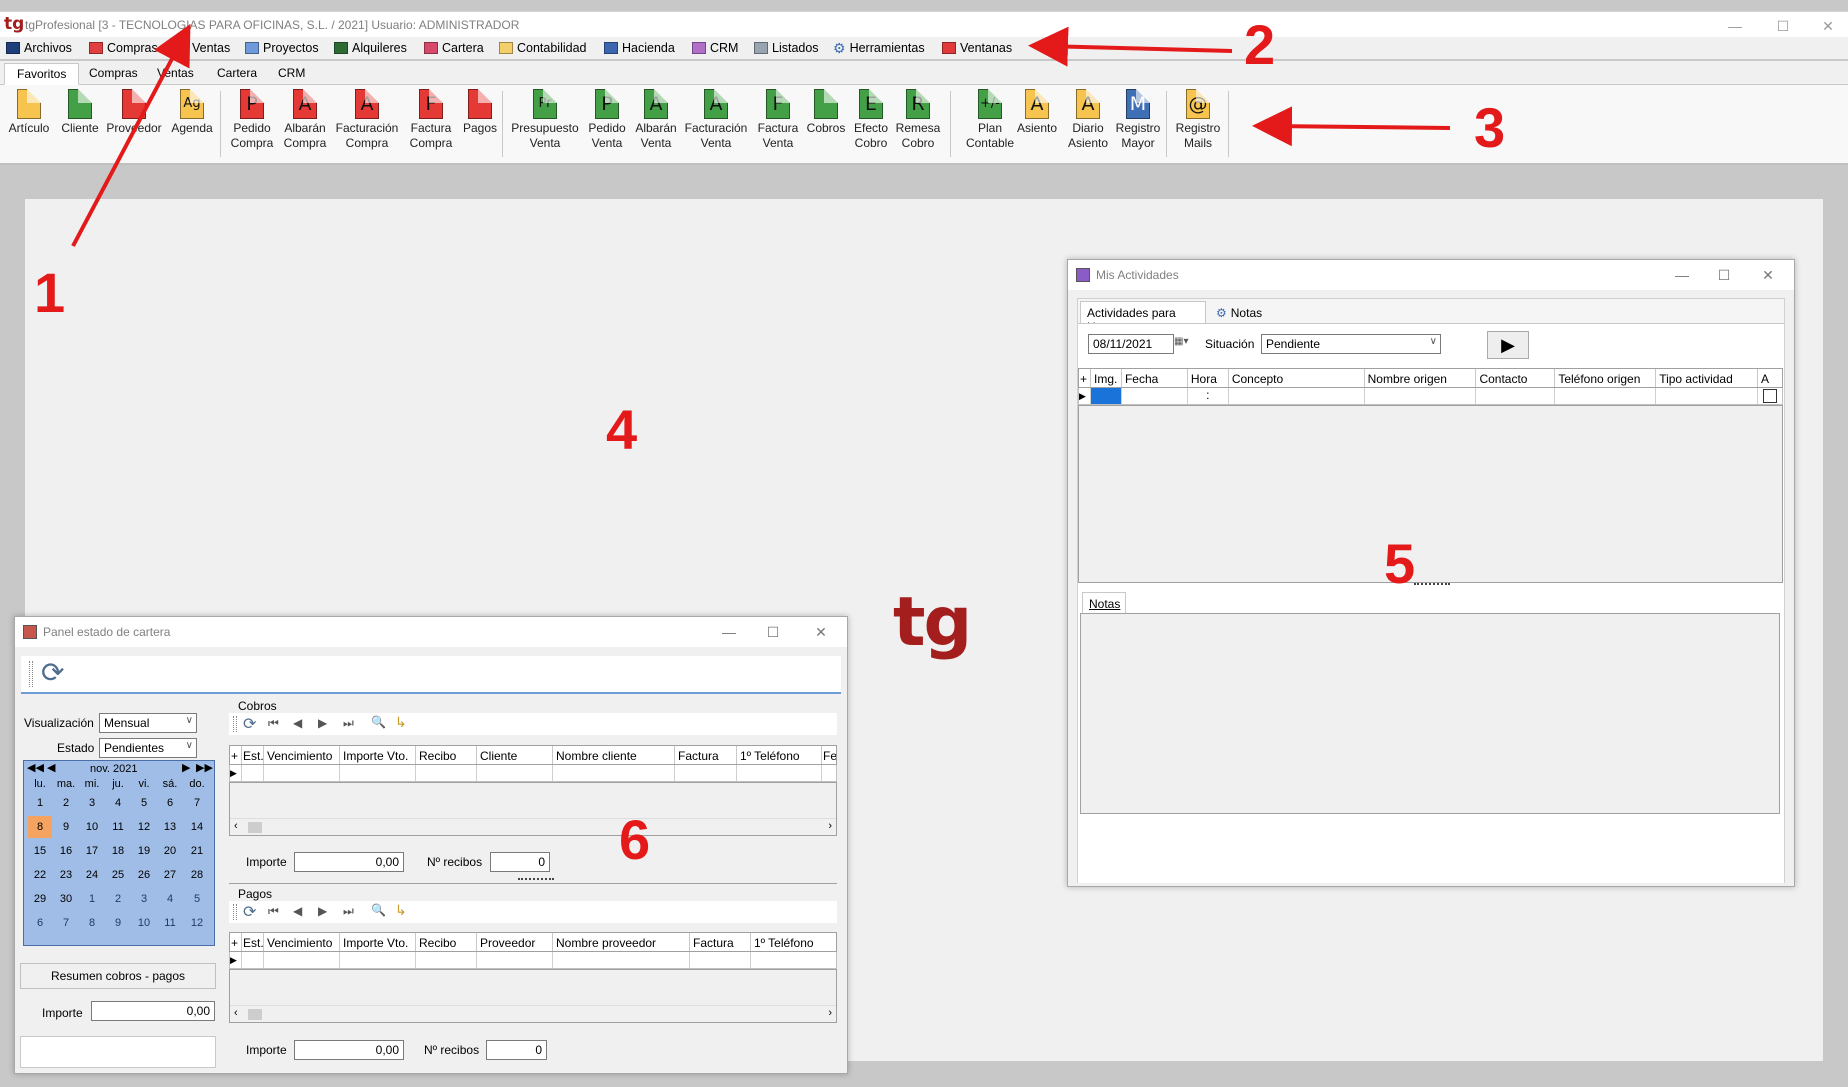 The image size is (1848, 1087). What do you see at coordinates (1260, 44) in the screenshot?
I see `annotation-number: 2` at bounding box center [1260, 44].